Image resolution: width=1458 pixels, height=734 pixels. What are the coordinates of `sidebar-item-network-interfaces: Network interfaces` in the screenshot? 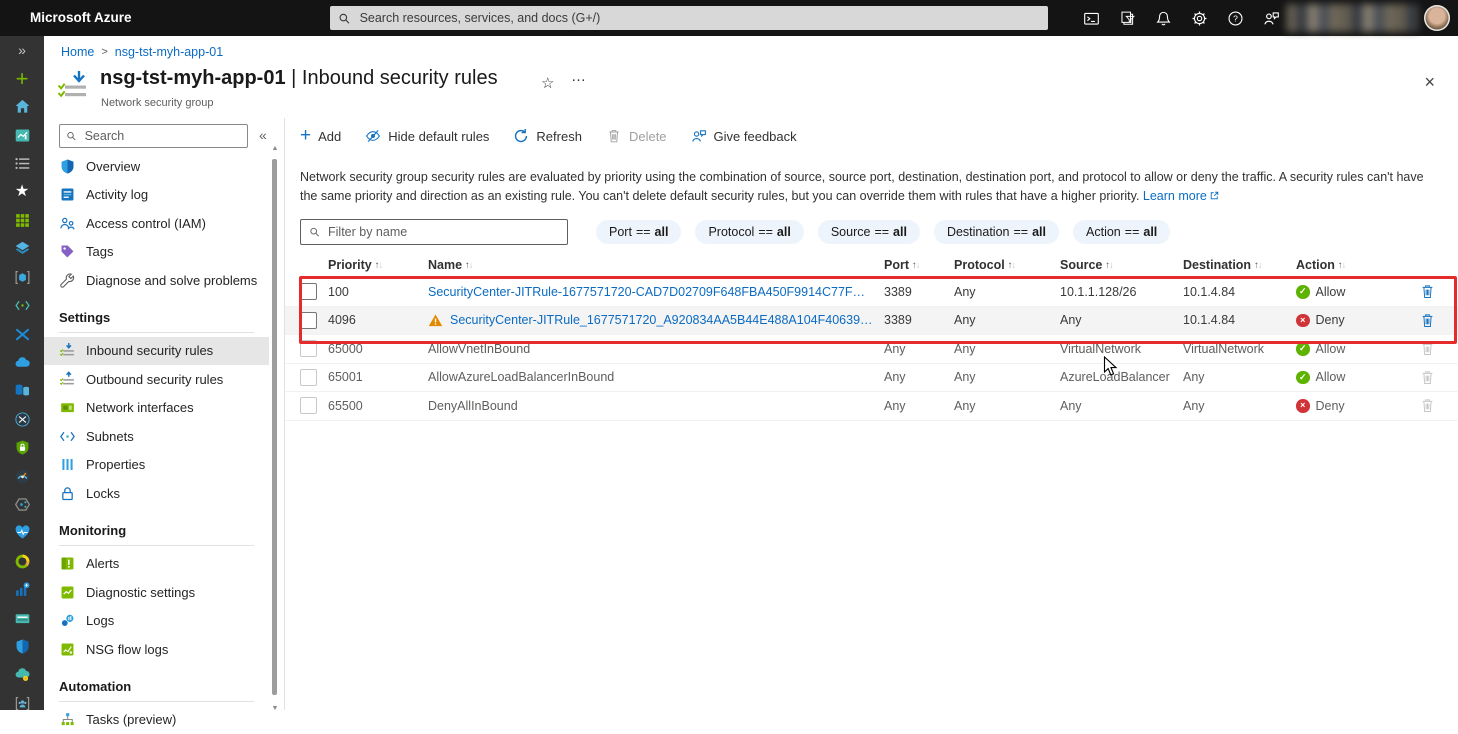 It's located at (156, 408).